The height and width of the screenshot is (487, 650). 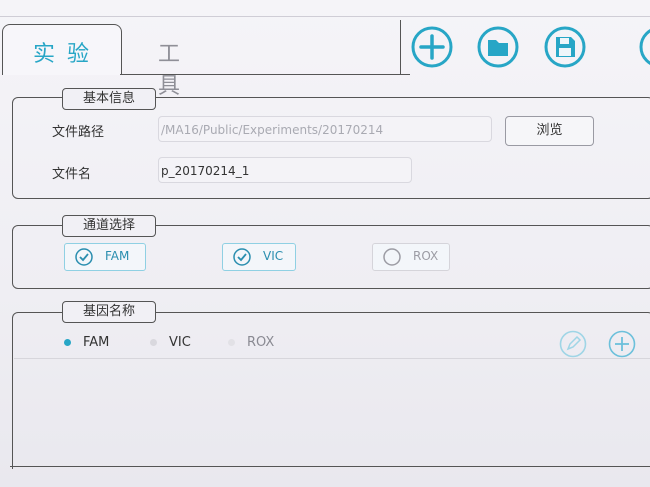 I want to click on open-experiment-button, so click(x=498, y=47).